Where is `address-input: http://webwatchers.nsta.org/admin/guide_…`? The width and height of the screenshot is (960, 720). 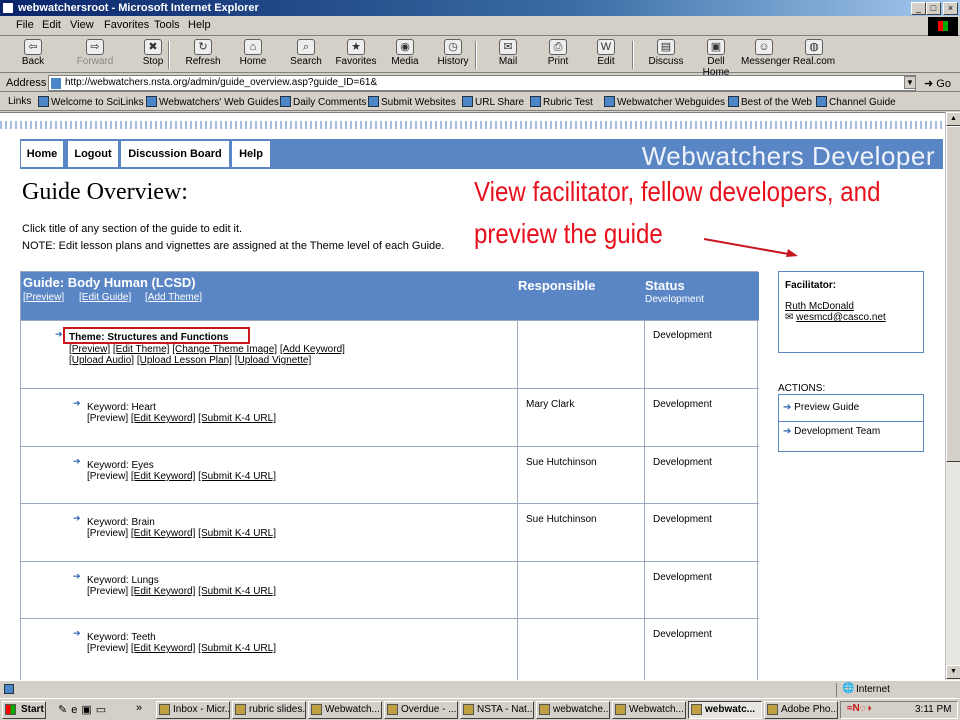 address-input: http://webwatchers.nsta.org/admin/guide_… is located at coordinates (482, 83).